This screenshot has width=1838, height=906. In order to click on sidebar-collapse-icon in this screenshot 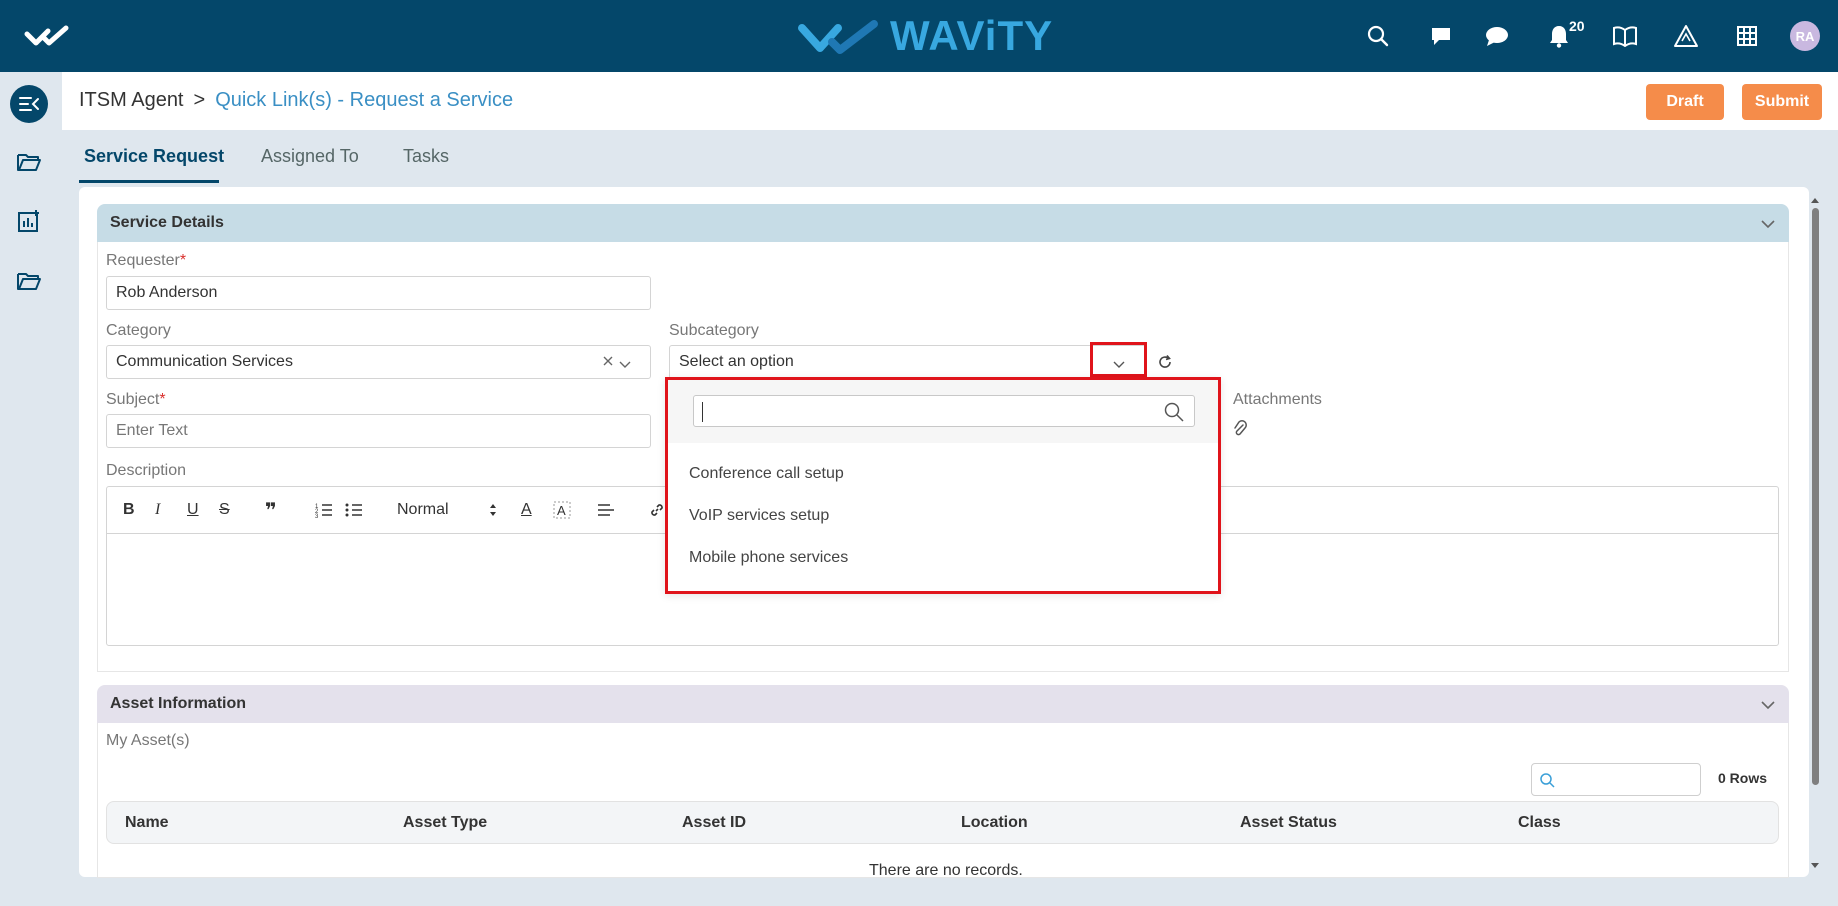, I will do `click(29, 104)`.